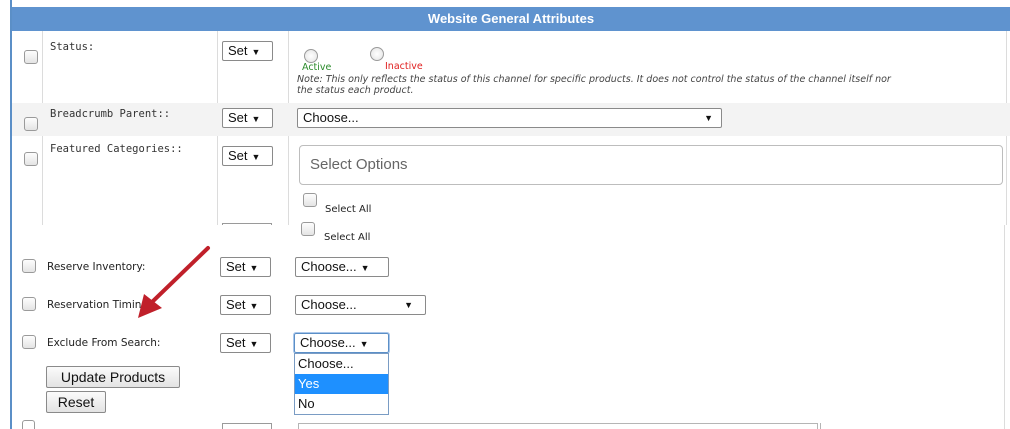  Describe the element at coordinates (311, 56) in the screenshot. I see `status-active-radio` at that location.